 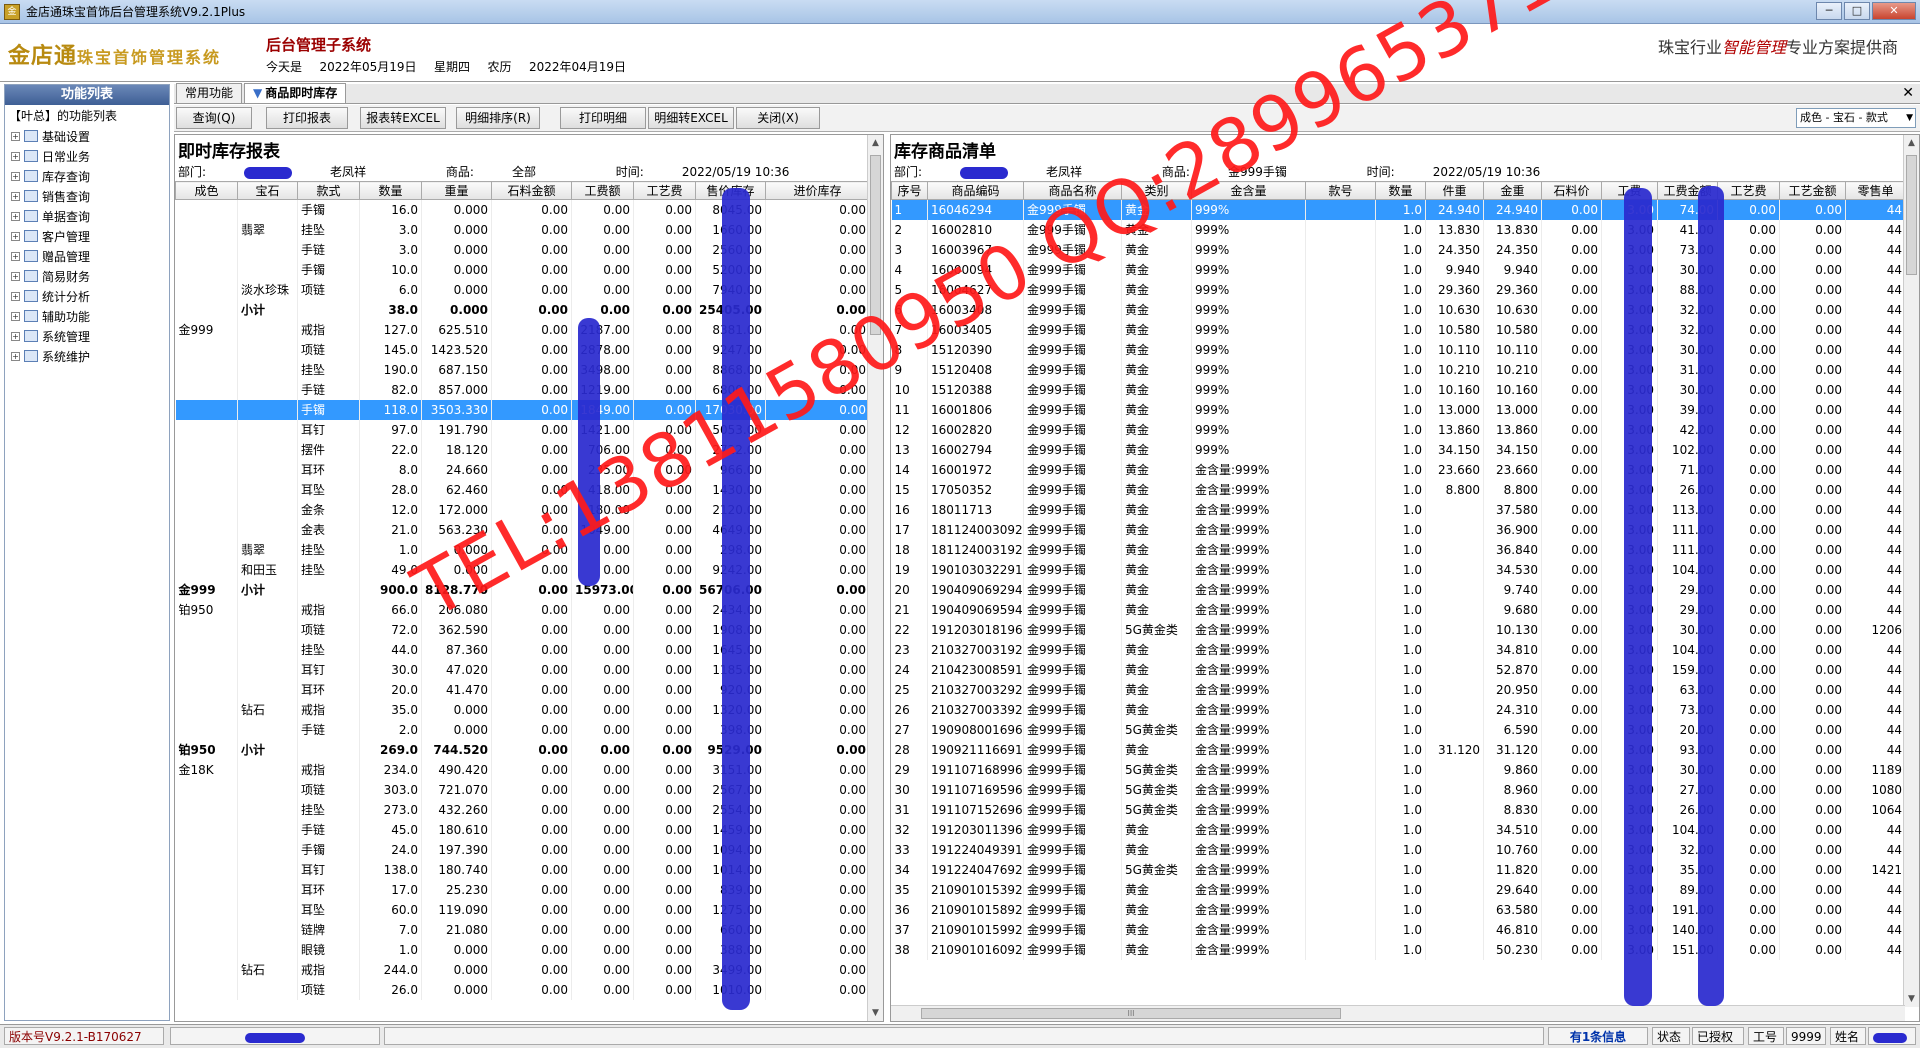 I want to click on sidebar-item: + 辅助功能, so click(x=87, y=316).